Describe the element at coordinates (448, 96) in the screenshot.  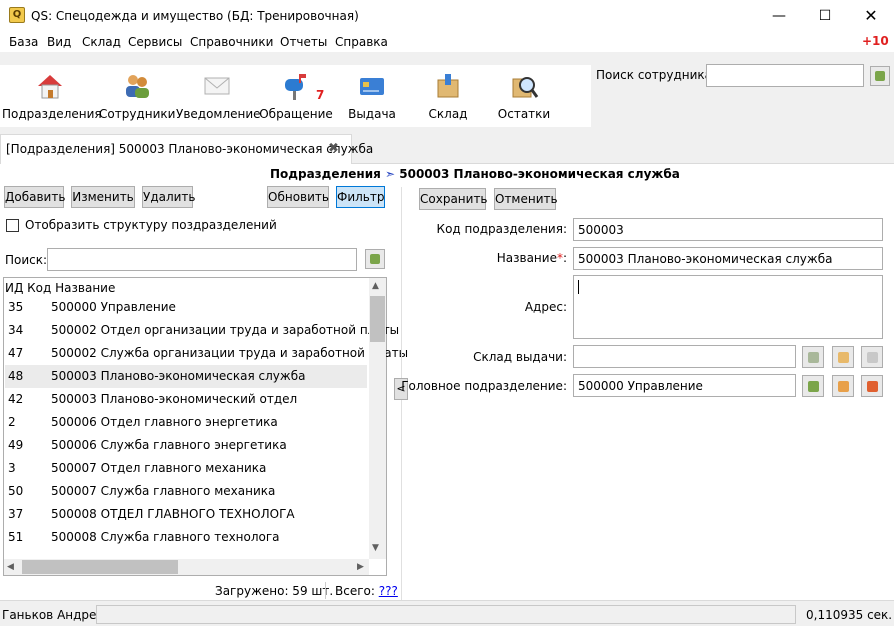
I see `toolbar-warehouse-button: Склад` at that location.